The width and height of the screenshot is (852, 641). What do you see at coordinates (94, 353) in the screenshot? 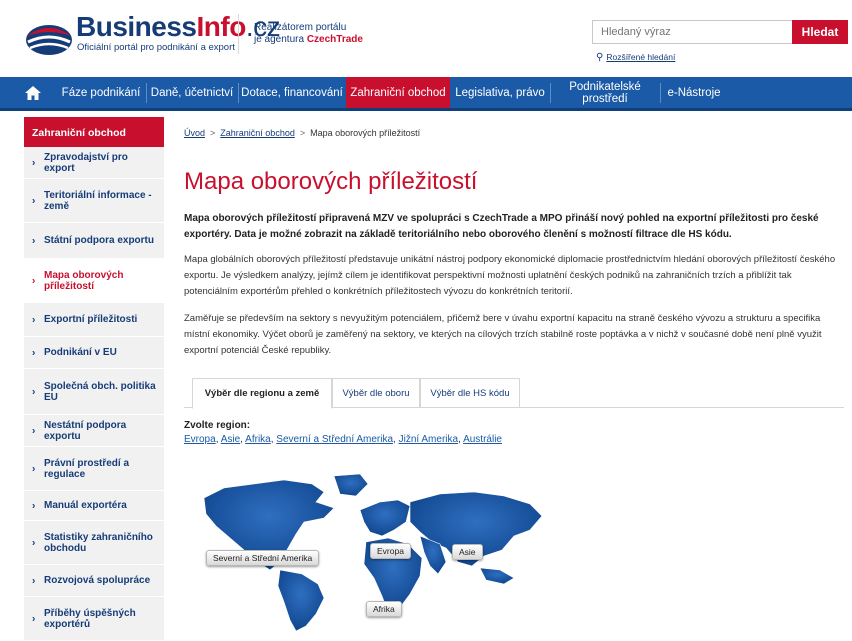
I see `sidebar-item-podnikani-eu: › Podnikání v EU` at bounding box center [94, 353].